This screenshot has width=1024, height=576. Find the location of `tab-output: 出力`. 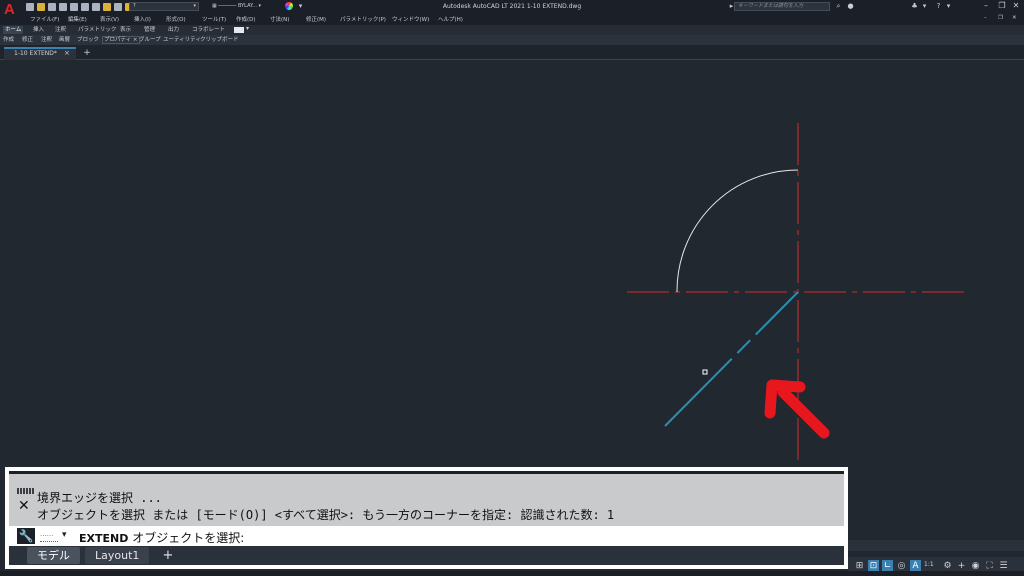

tab-output: 出力 is located at coordinates (173, 30).